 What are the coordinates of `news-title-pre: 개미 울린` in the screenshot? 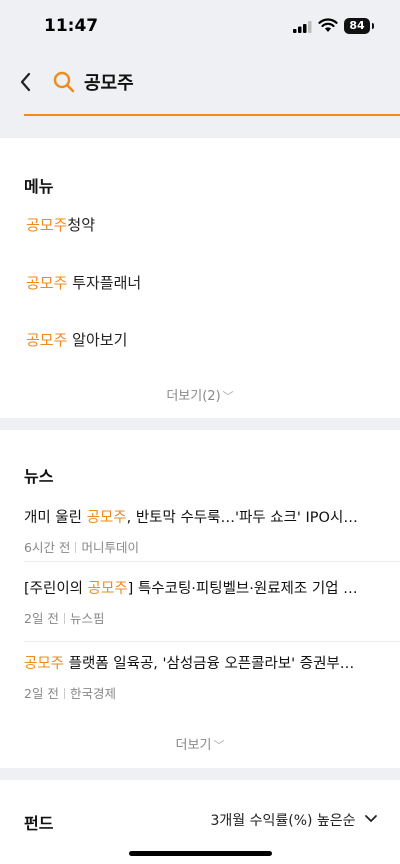 It's located at (55, 518).